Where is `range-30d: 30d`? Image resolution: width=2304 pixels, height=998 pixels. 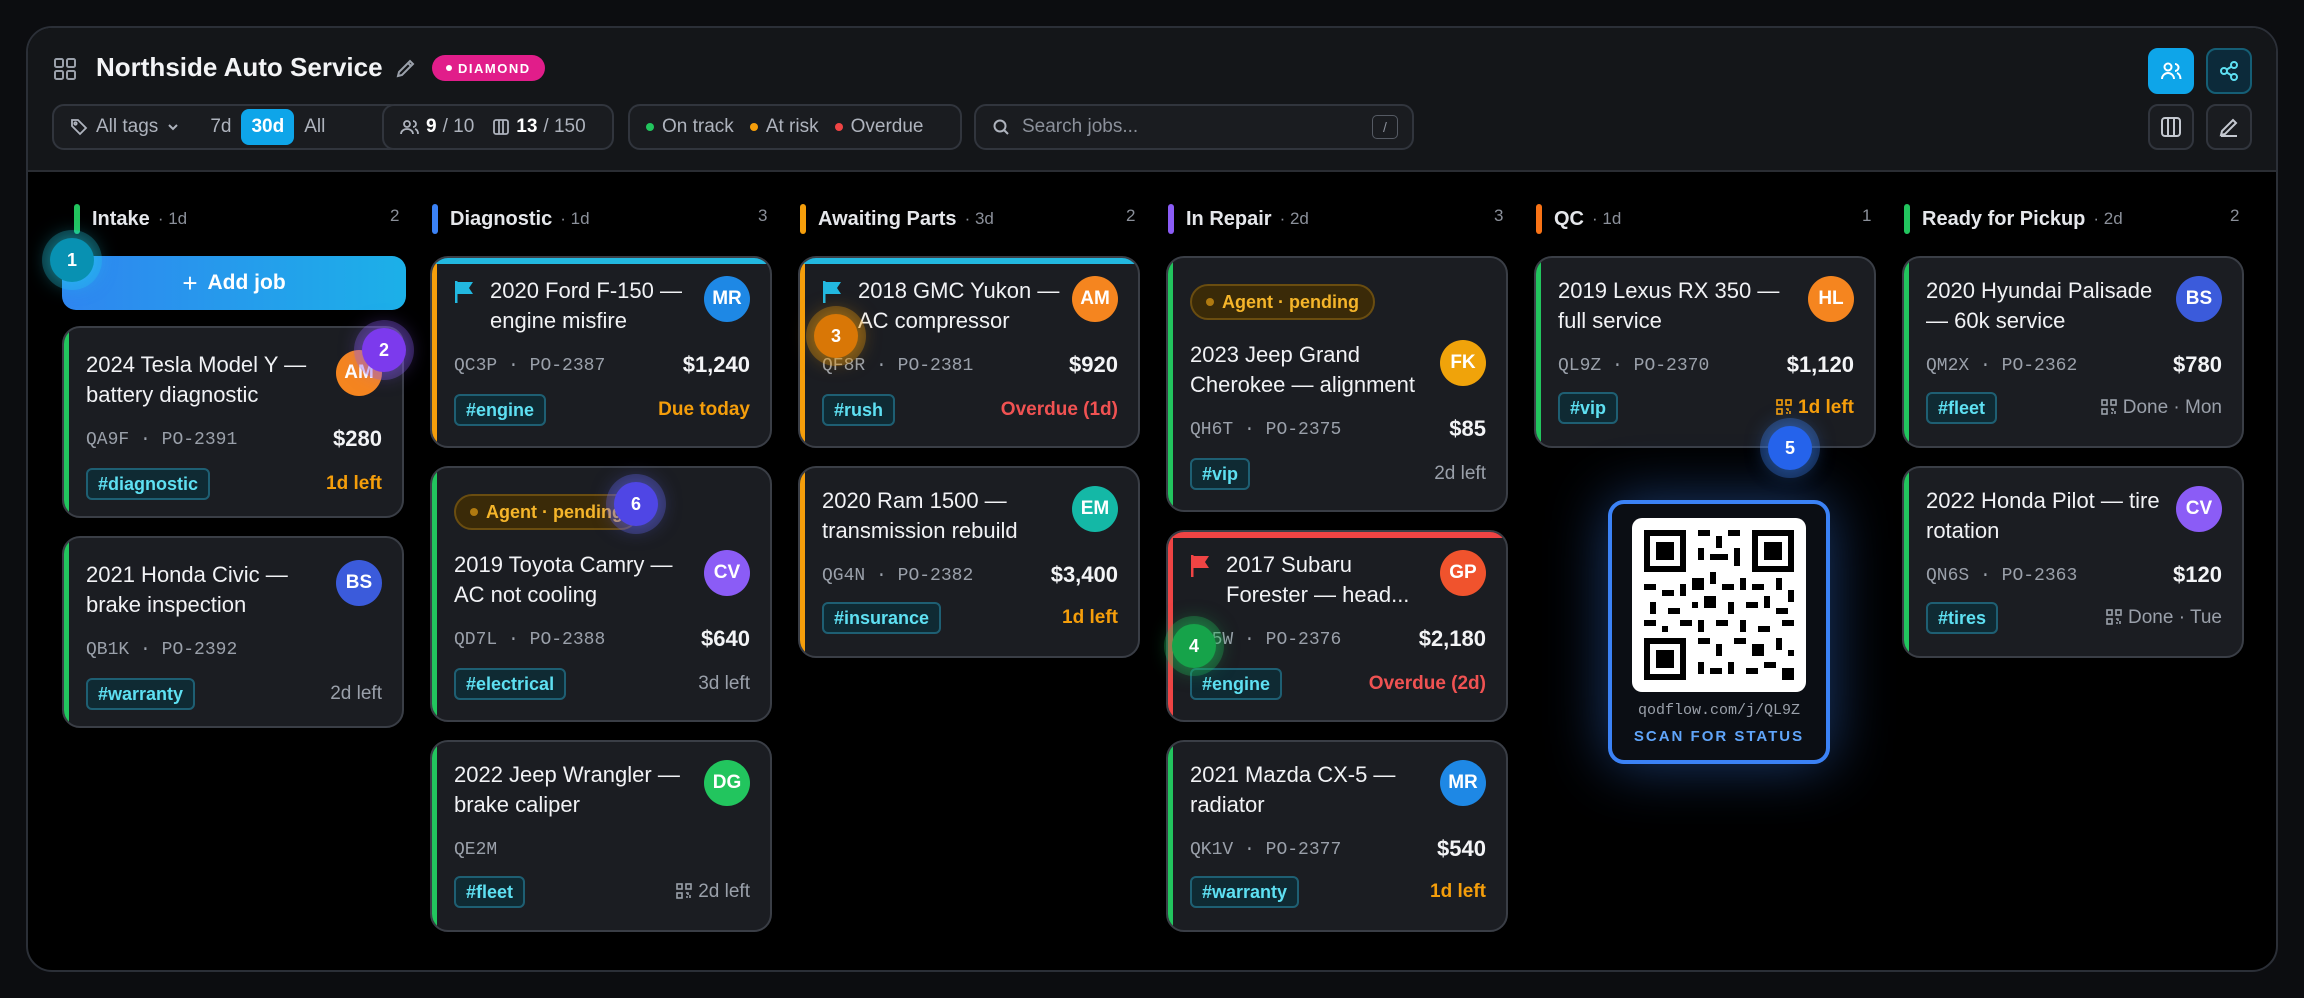 range-30d: 30d is located at coordinates (268, 127).